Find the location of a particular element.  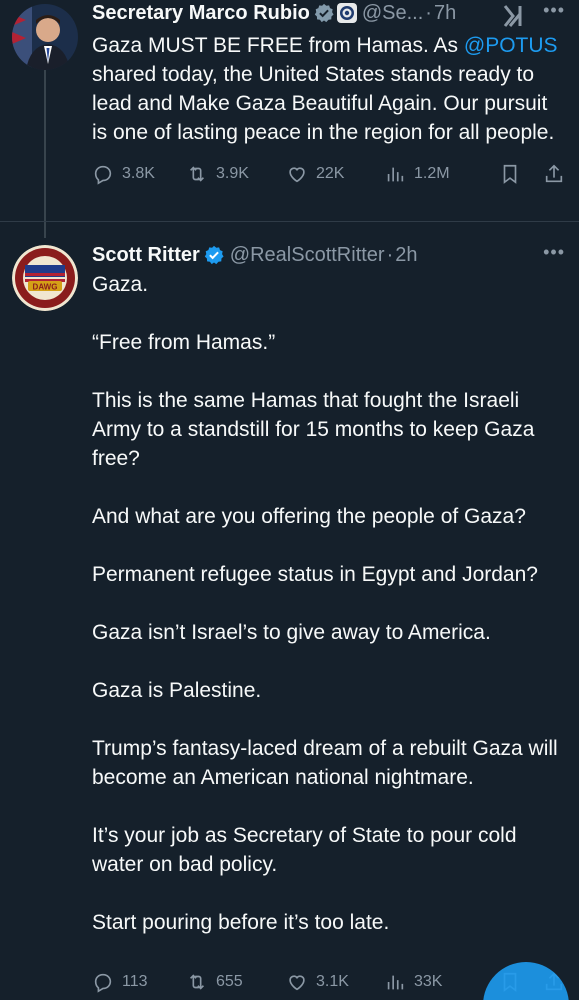

repost-count: 655 is located at coordinates (229, 981).